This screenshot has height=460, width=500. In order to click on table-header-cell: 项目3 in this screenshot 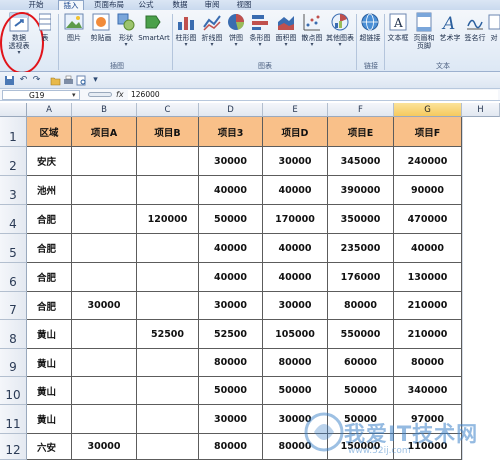, I will do `click(231, 132)`.